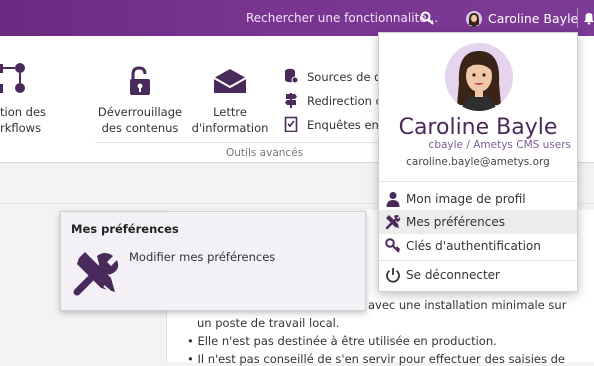 This screenshot has height=366, width=594. I want to click on menu-item-logout: Se déconnecter, so click(478, 275).